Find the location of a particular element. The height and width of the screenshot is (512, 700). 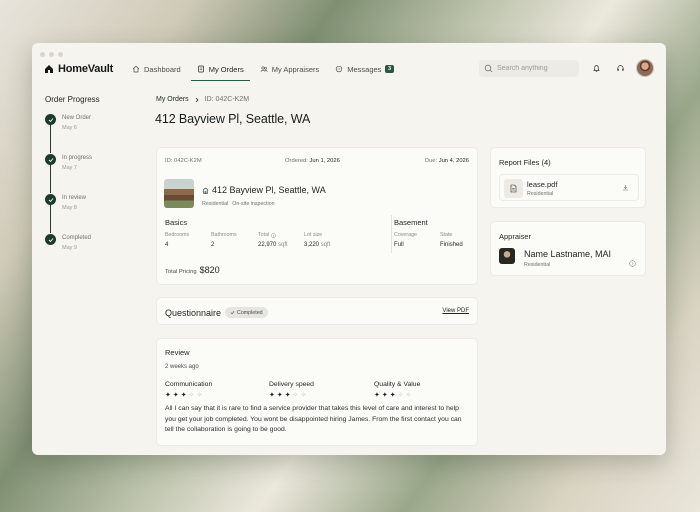

file-name: lease.pdf is located at coordinates (542, 184).